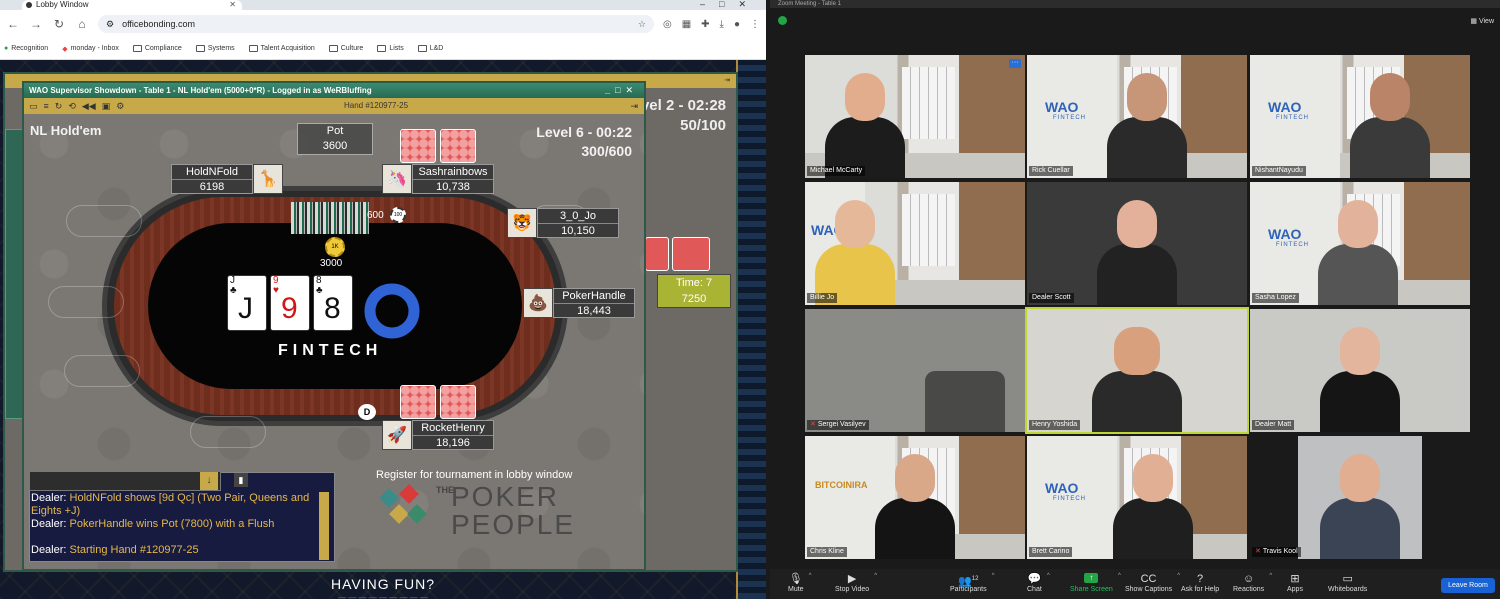  What do you see at coordinates (59, 24) in the screenshot?
I see `reload-icon: ↻` at bounding box center [59, 24].